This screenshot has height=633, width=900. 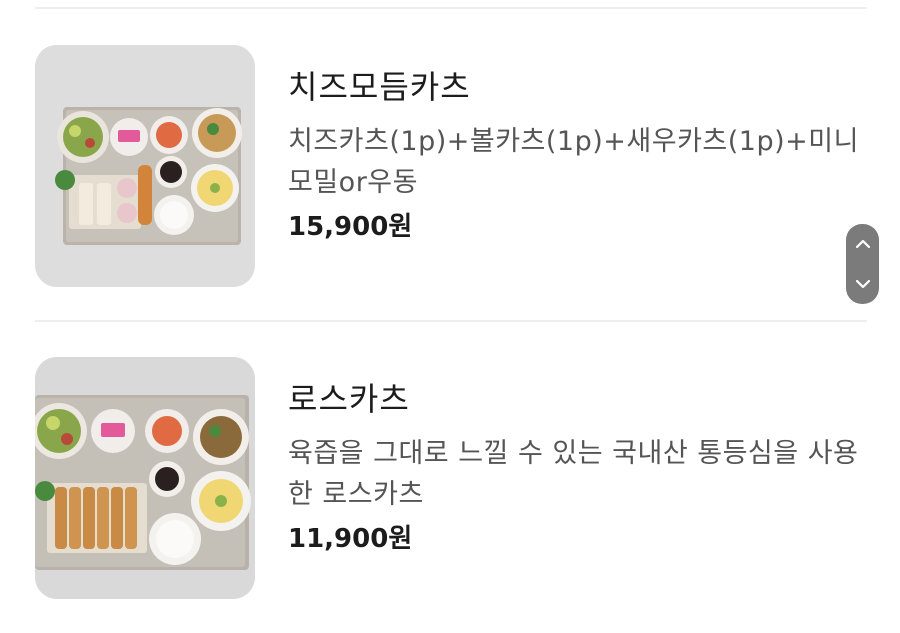 I want to click on cheese-katsu-set-photo, so click(x=145, y=166).